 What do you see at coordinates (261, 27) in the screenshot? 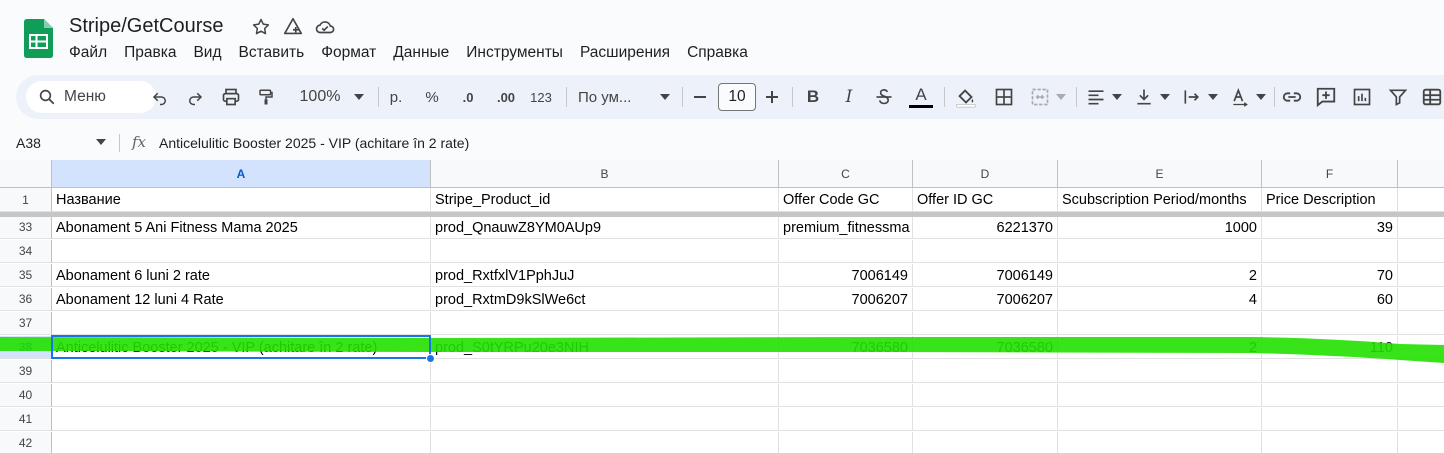
I see `star-icon` at bounding box center [261, 27].